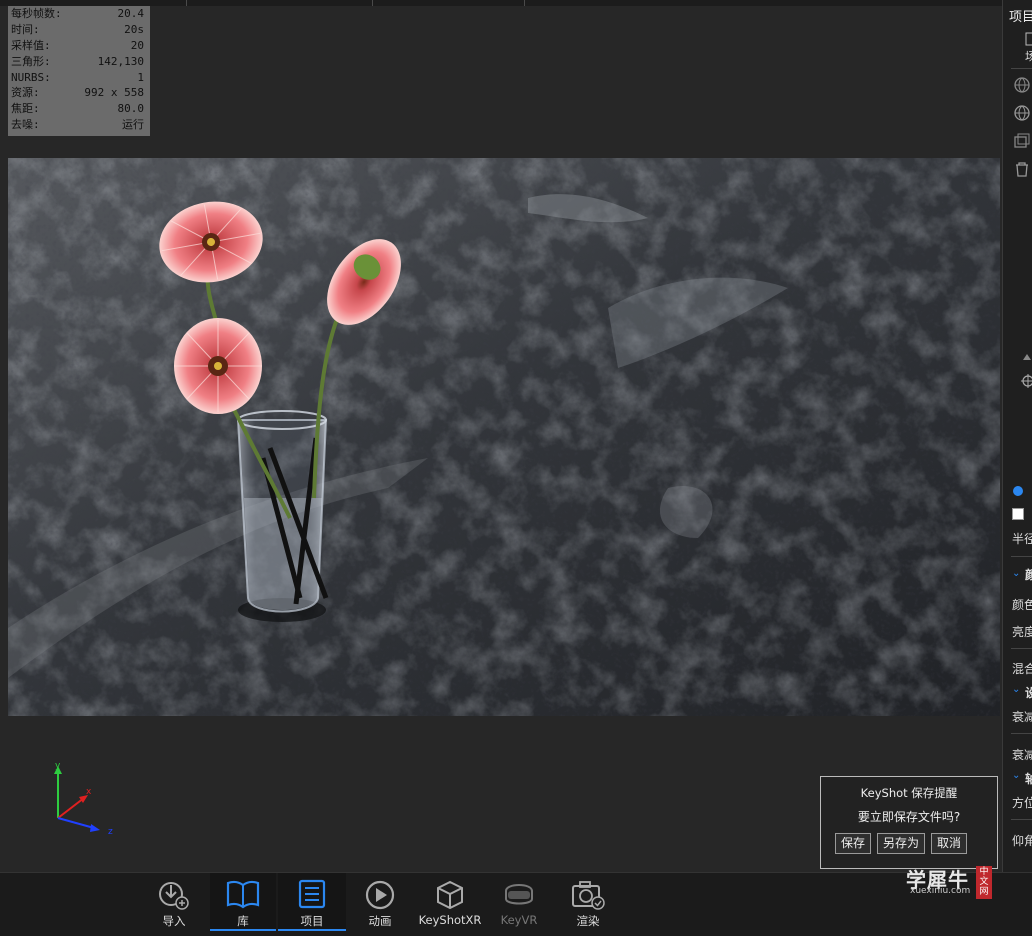 The width and height of the screenshot is (1032, 936). What do you see at coordinates (1022, 539) in the screenshot?
I see `label-radius: 半径` at bounding box center [1022, 539].